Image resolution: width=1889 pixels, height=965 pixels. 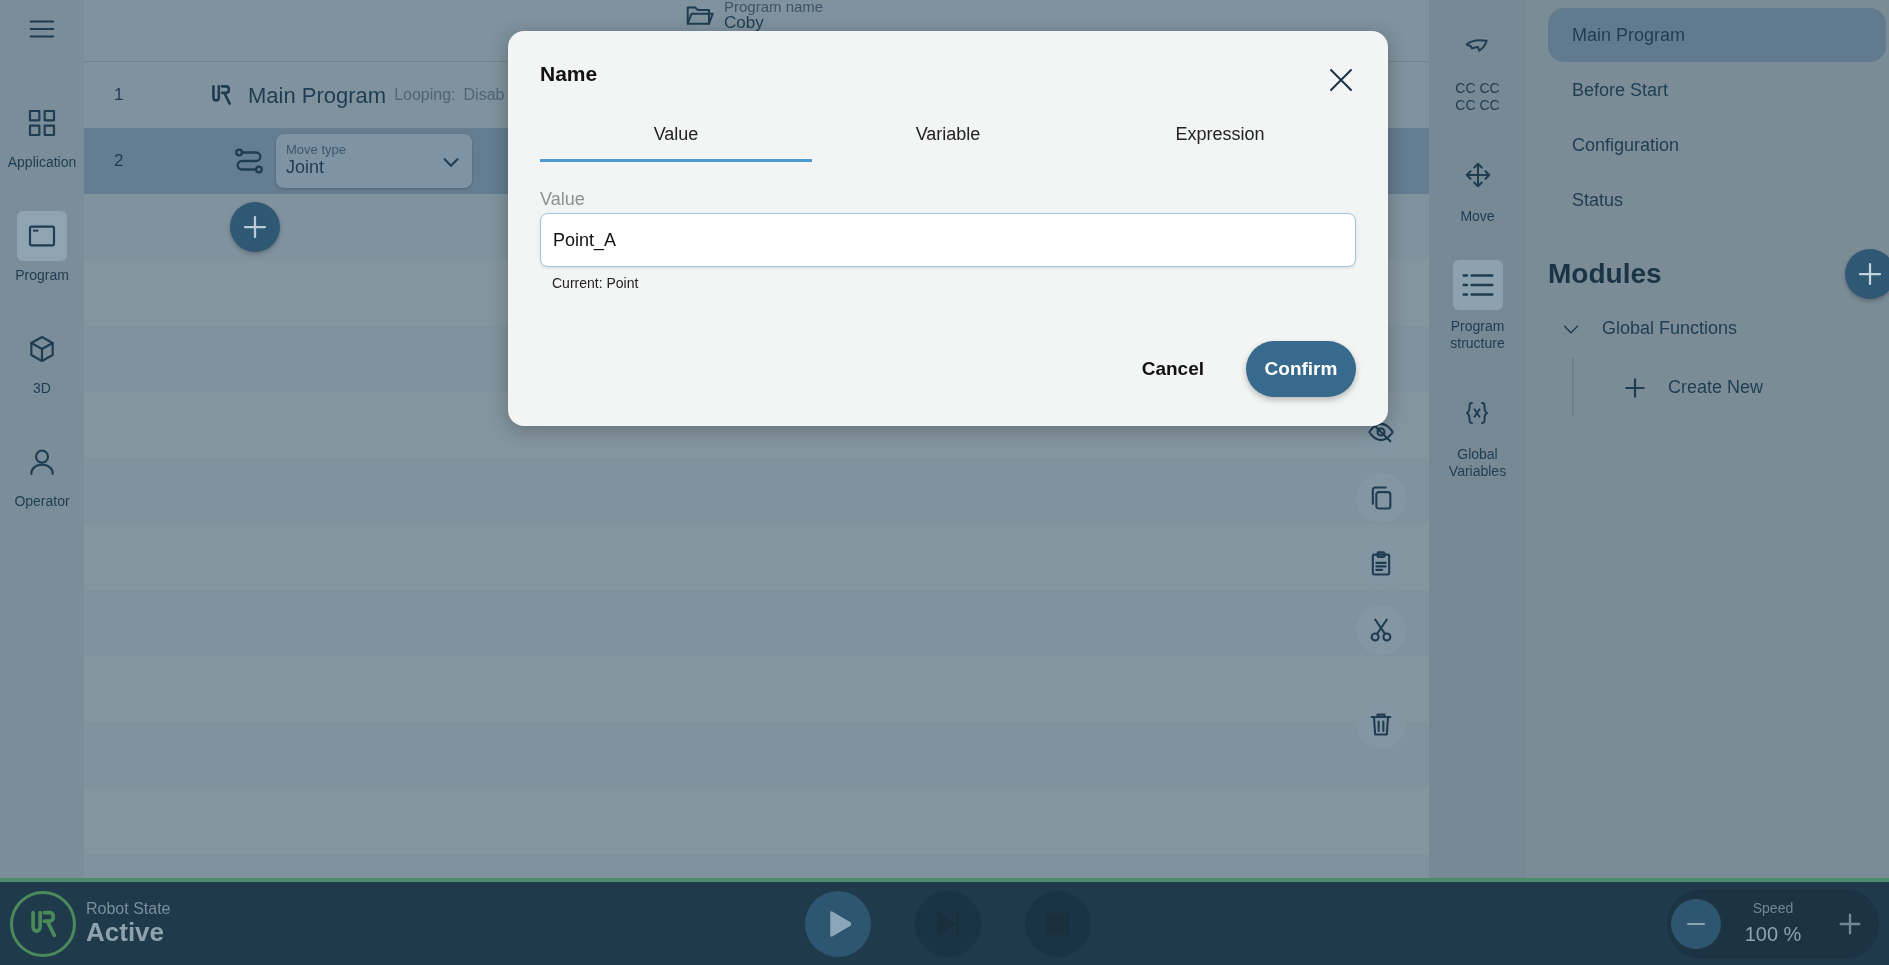 What do you see at coordinates (1773, 934) in the screenshot?
I see `speed-value: 100 %` at bounding box center [1773, 934].